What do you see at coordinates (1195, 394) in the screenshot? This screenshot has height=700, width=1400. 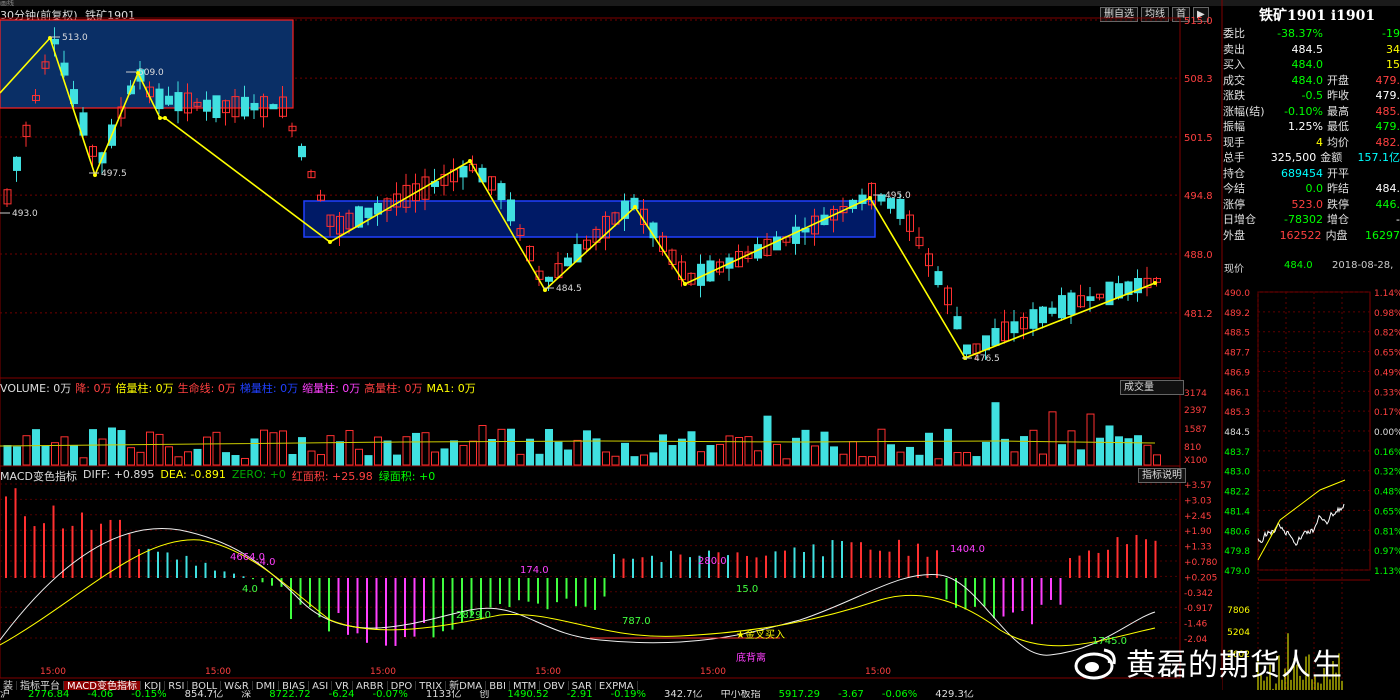 I see `volume-axis-label: 3174` at bounding box center [1195, 394].